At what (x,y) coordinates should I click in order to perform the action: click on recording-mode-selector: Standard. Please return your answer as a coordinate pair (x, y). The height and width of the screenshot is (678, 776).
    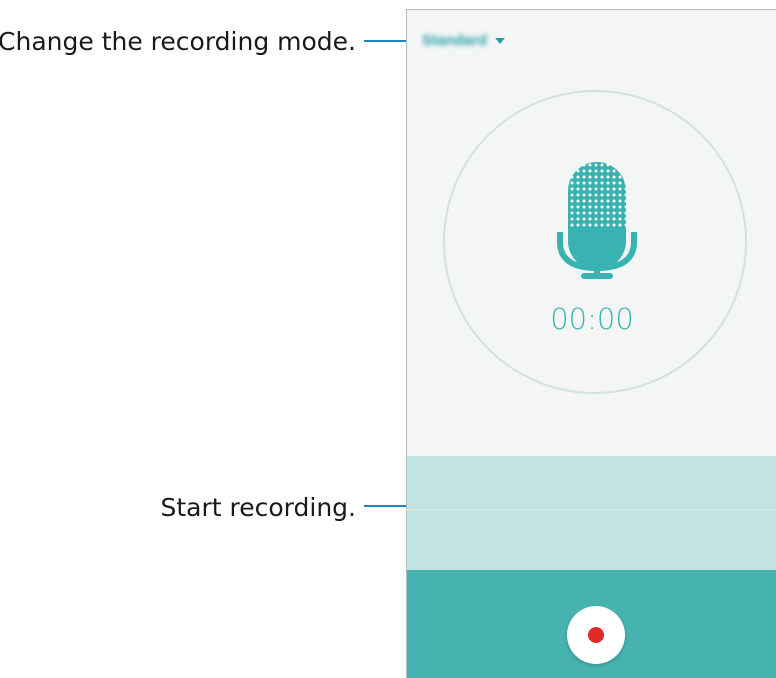
    Looking at the image, I should click on (464, 40).